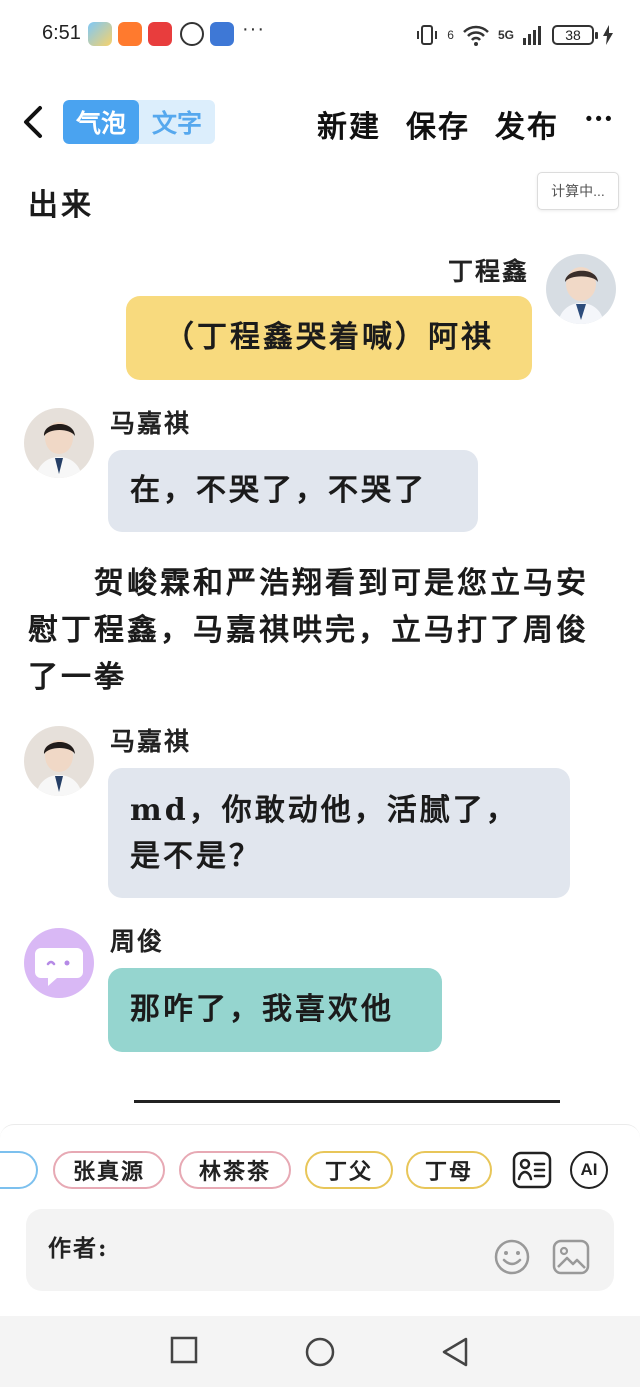  Describe the element at coordinates (101, 122) in the screenshot. I see `toggle-bubble: 气泡` at that location.